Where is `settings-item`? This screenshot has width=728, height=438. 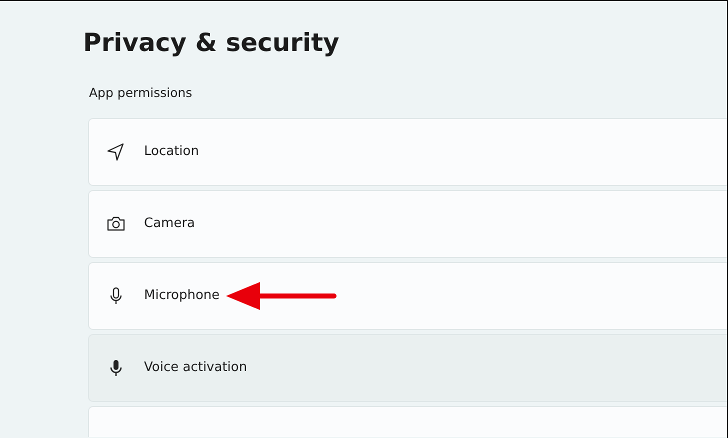 settings-item is located at coordinates (407, 421).